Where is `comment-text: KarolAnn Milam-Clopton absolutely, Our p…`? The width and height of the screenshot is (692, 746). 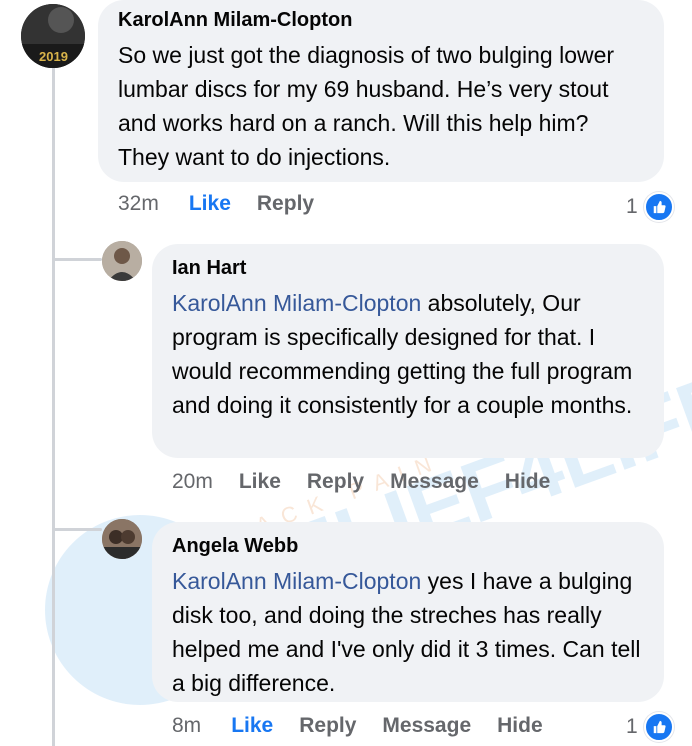
comment-text: KarolAnn Milam-Clopton absolutely, Our p… is located at coordinates (408, 354).